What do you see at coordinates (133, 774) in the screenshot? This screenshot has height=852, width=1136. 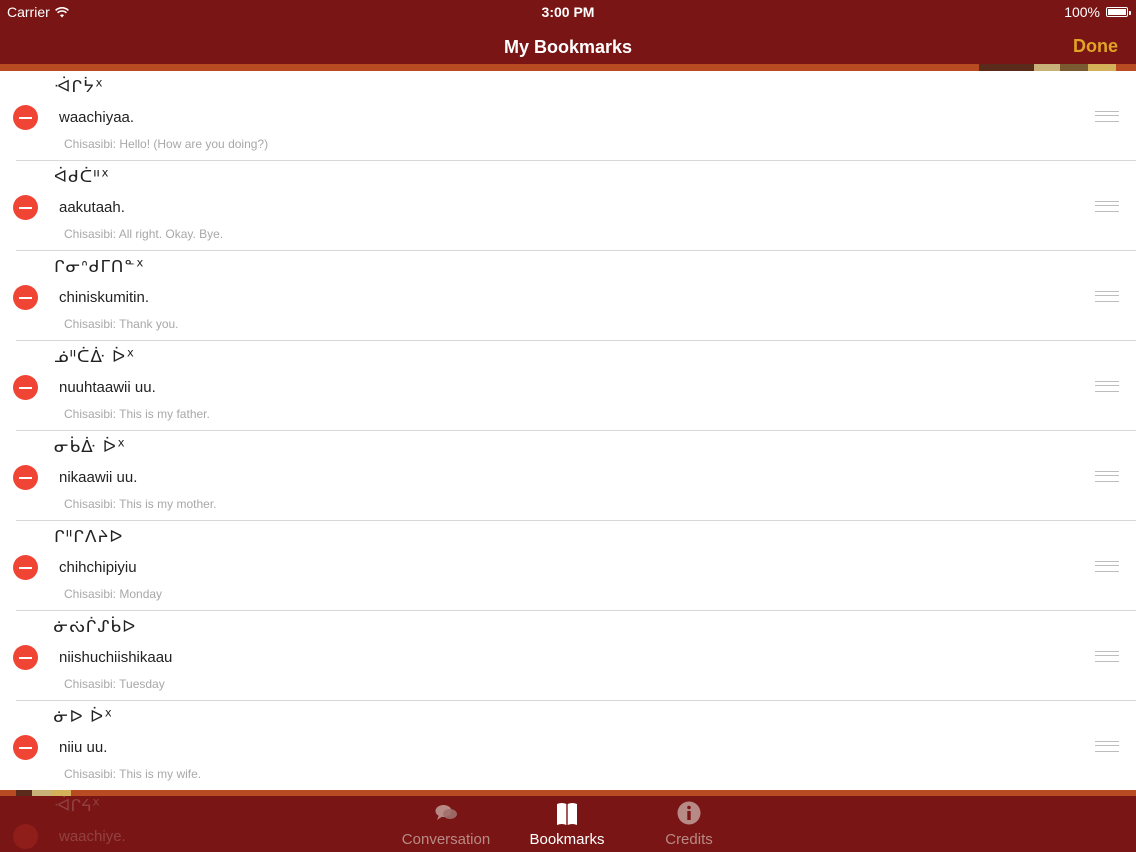 I see `translation-text: Chisasibi: This is my wife.` at bounding box center [133, 774].